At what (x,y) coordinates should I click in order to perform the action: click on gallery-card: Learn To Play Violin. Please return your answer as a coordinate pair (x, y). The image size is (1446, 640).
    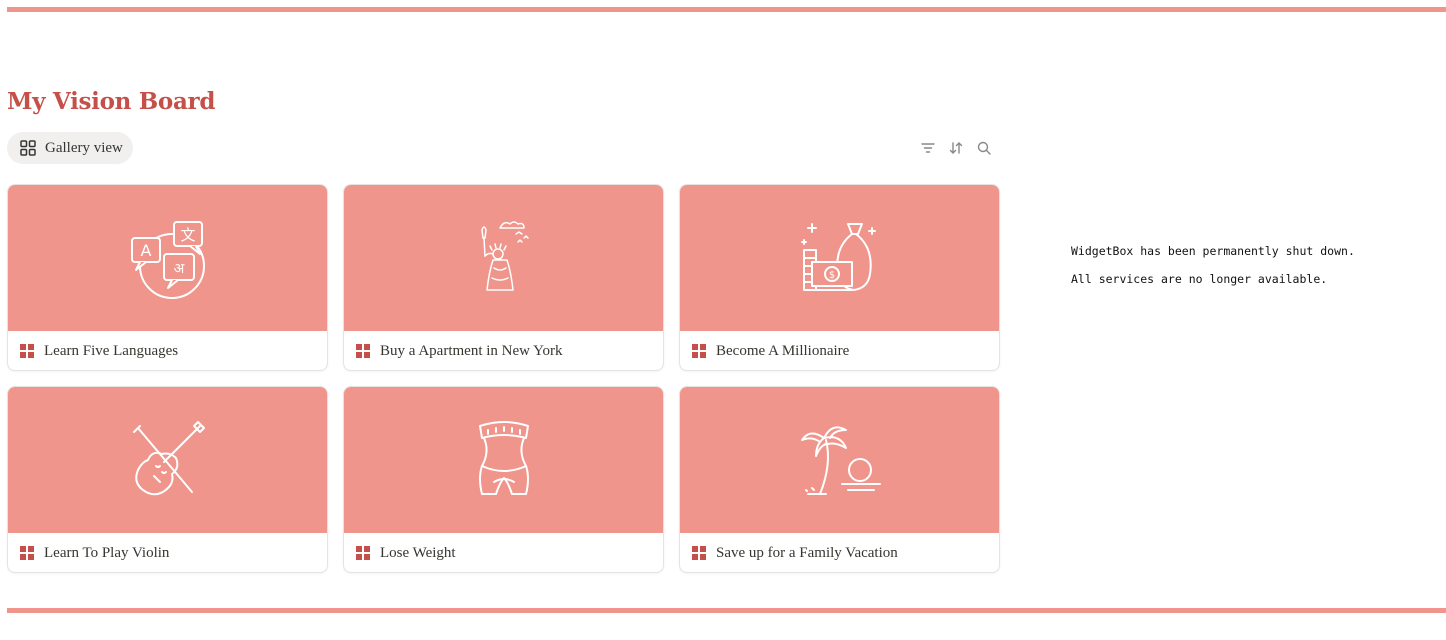
    Looking at the image, I should click on (167, 479).